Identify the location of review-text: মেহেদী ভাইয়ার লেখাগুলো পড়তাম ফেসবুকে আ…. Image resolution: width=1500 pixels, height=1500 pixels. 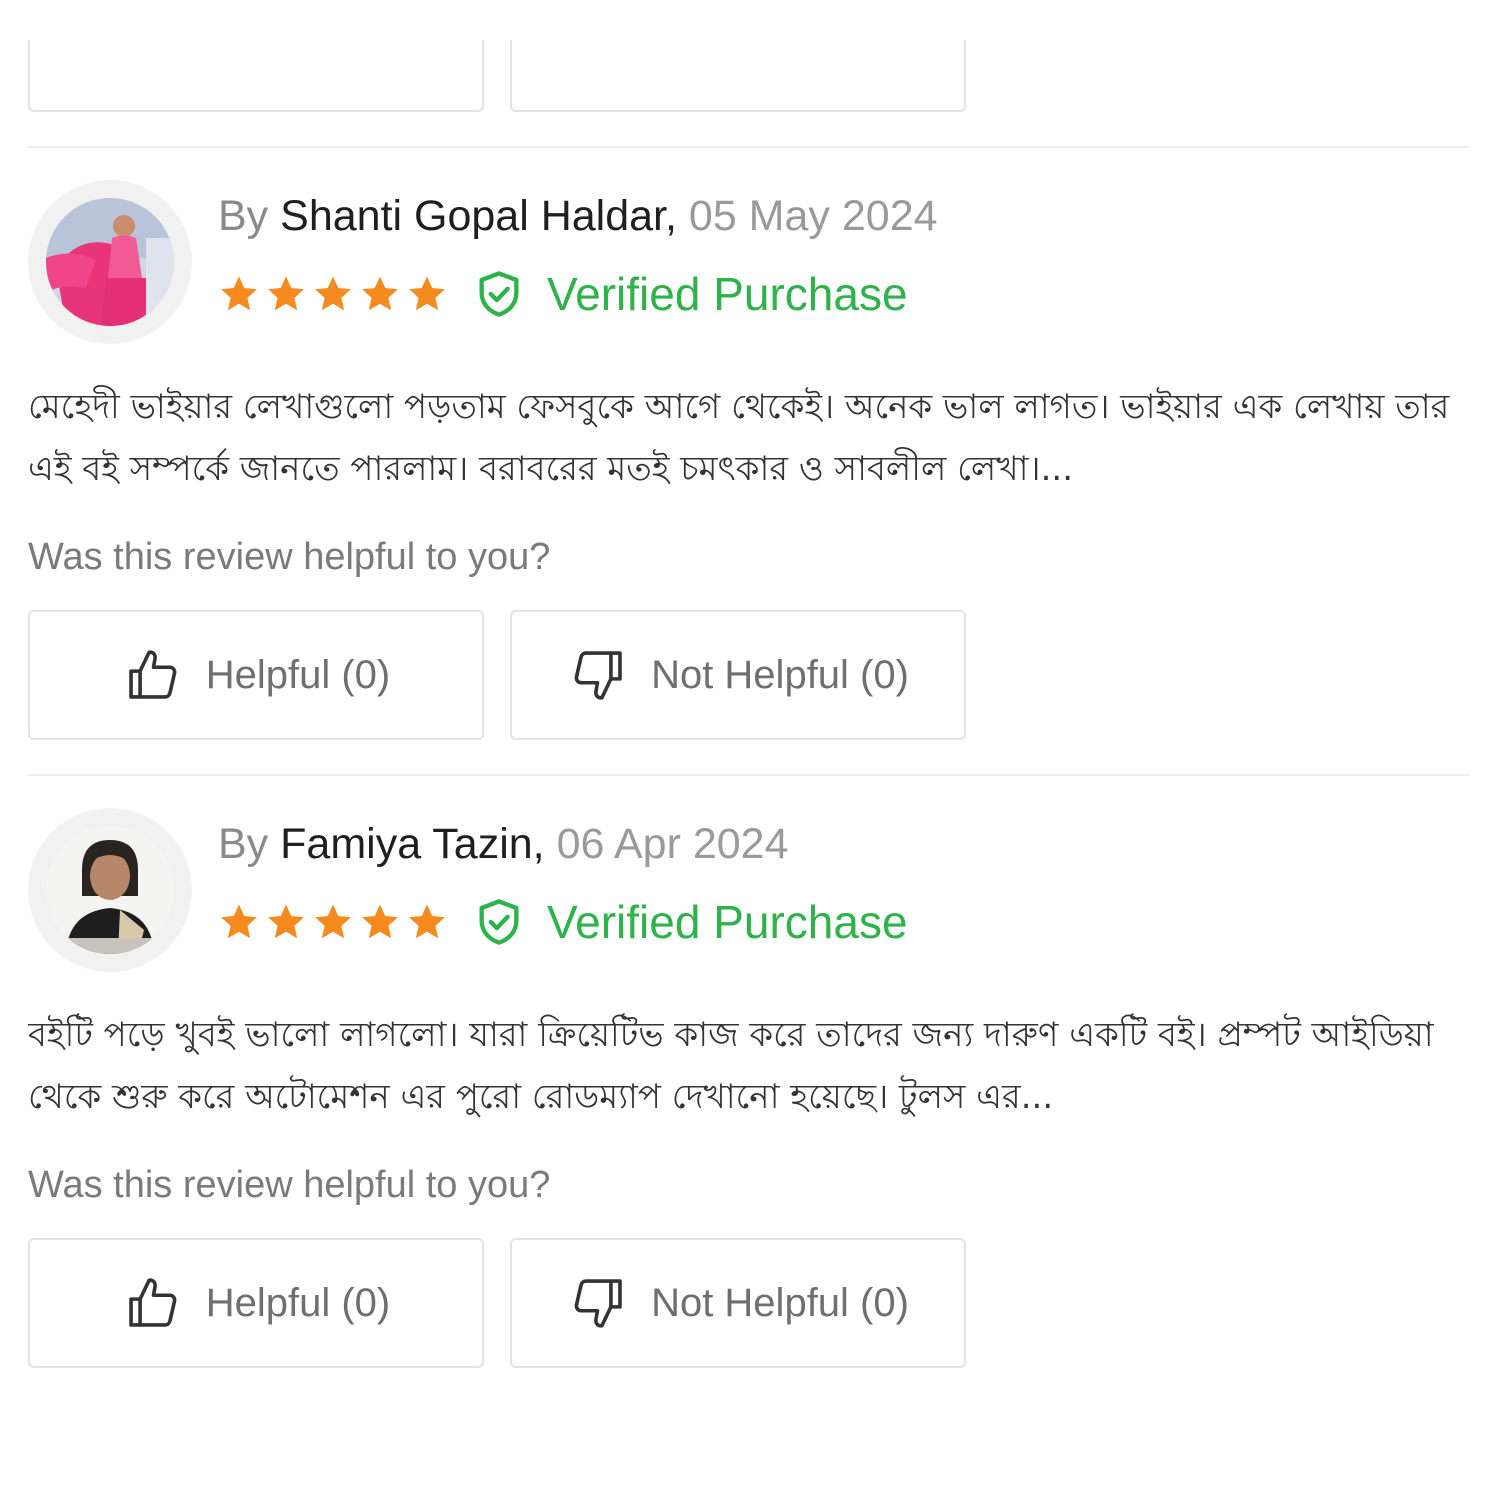
(739, 438).